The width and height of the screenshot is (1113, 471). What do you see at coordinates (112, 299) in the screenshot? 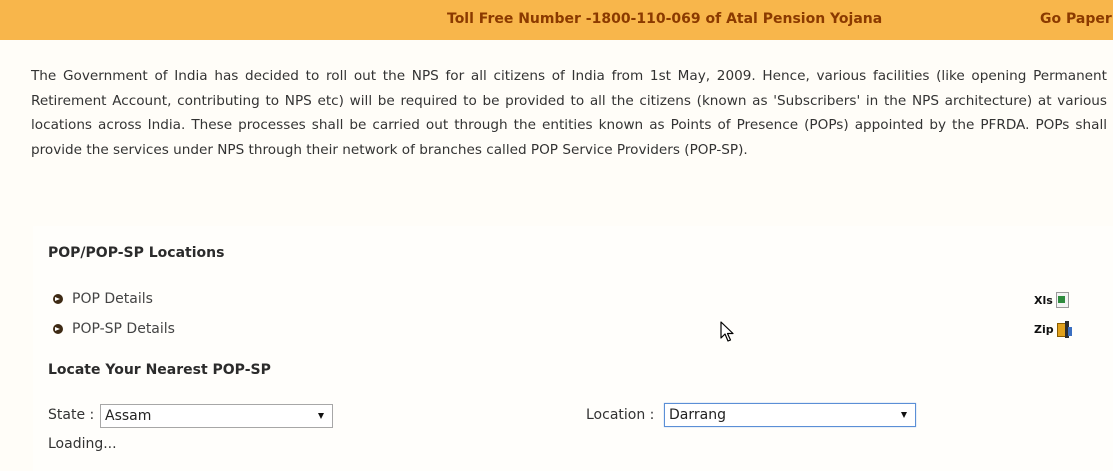
I see `pop-details-label: POP Details` at bounding box center [112, 299].